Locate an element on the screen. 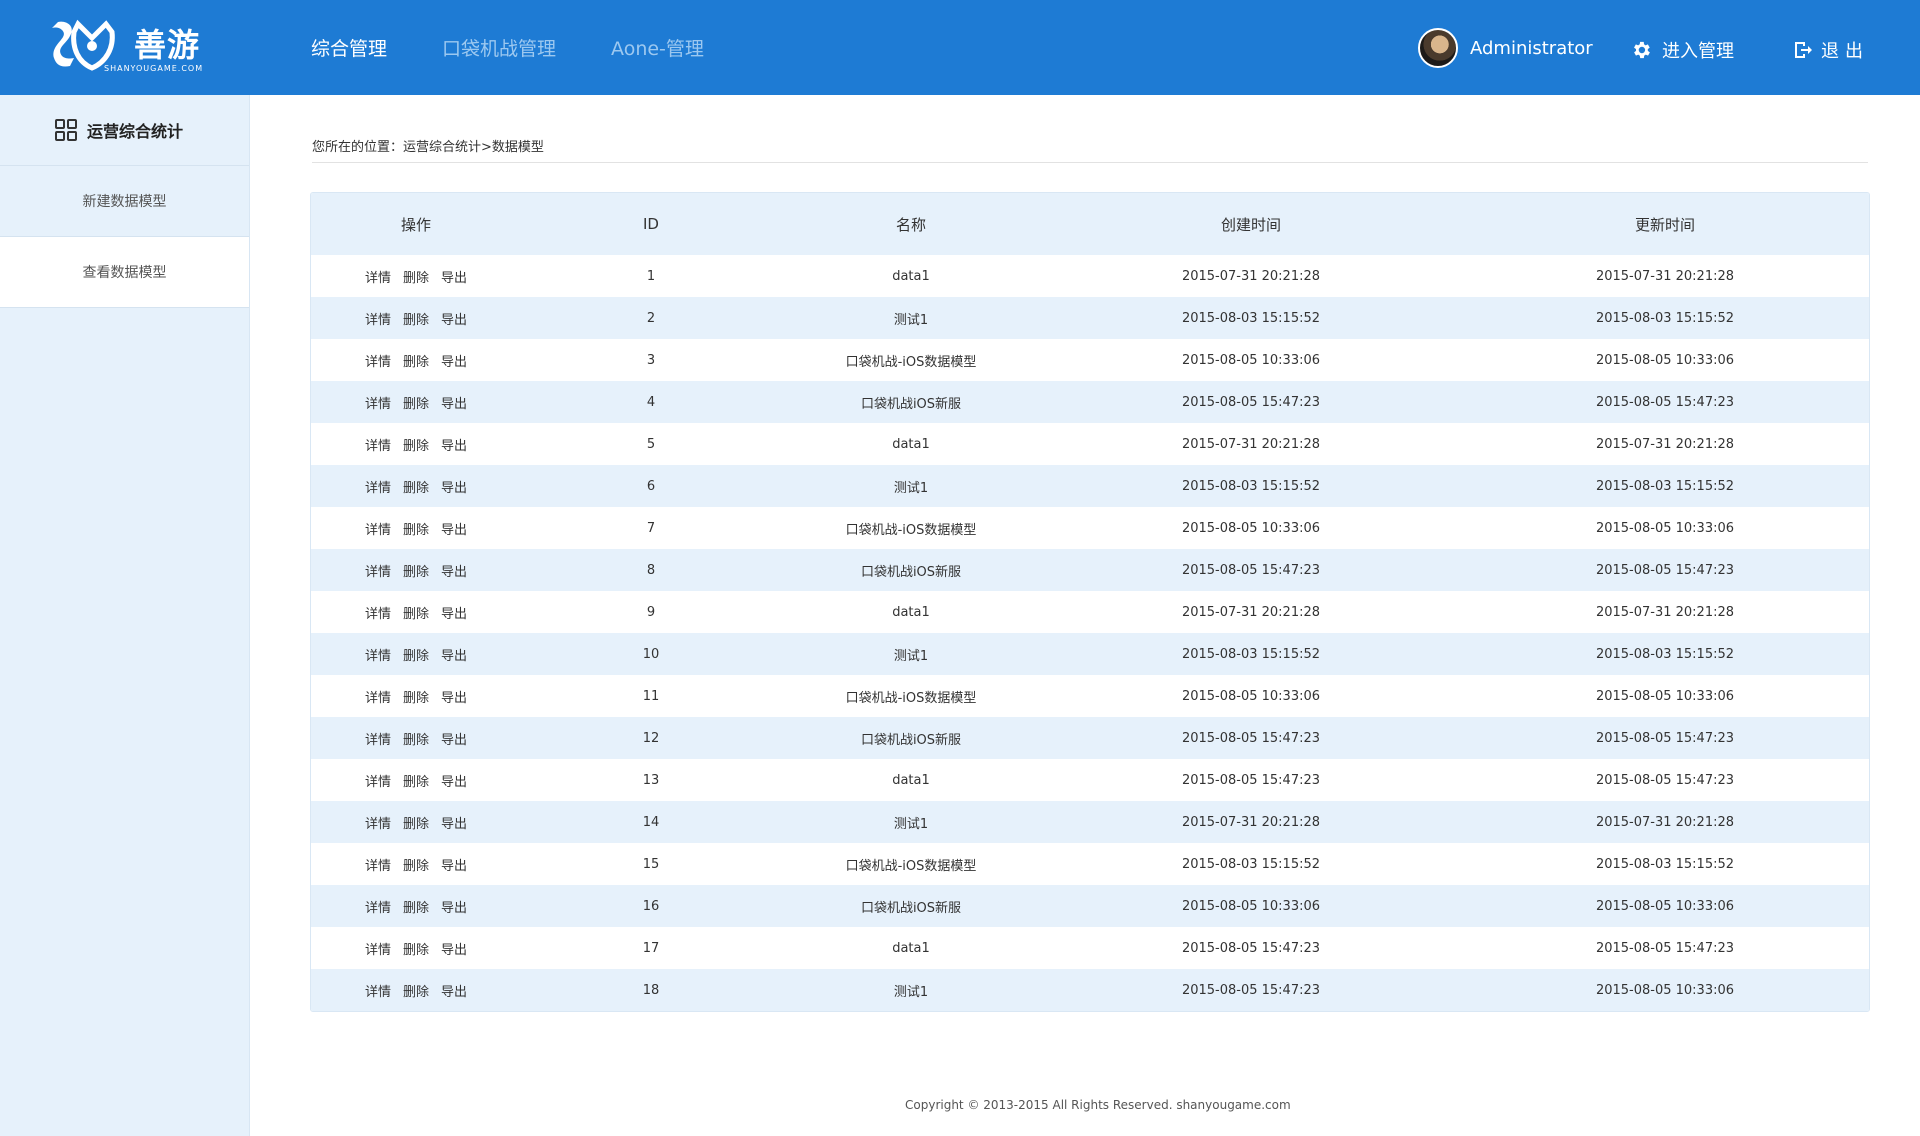  column-header-updated: 更新时间 is located at coordinates (1665, 224).